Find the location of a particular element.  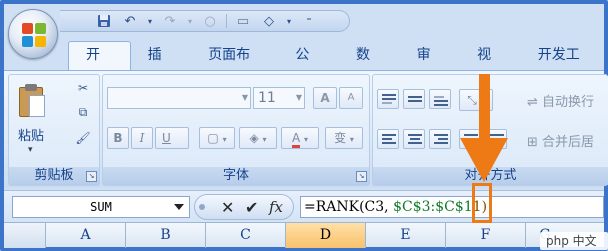

column-header-d: D is located at coordinates (326, 235).